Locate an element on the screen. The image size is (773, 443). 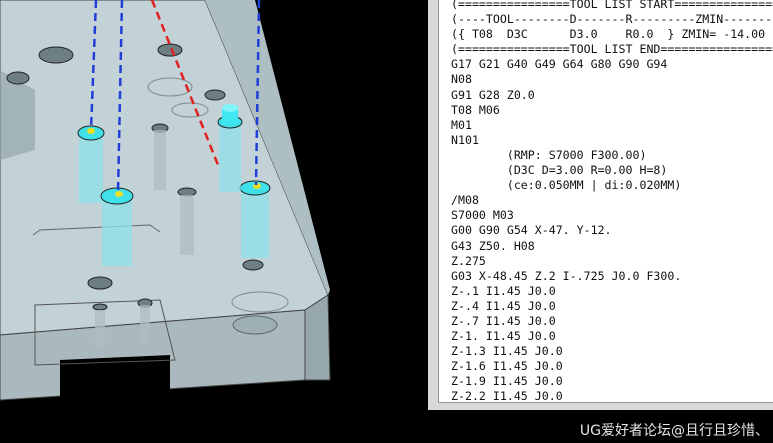
code-line: Z-1.9 I1.45 J0.0 is located at coordinates (507, 381).